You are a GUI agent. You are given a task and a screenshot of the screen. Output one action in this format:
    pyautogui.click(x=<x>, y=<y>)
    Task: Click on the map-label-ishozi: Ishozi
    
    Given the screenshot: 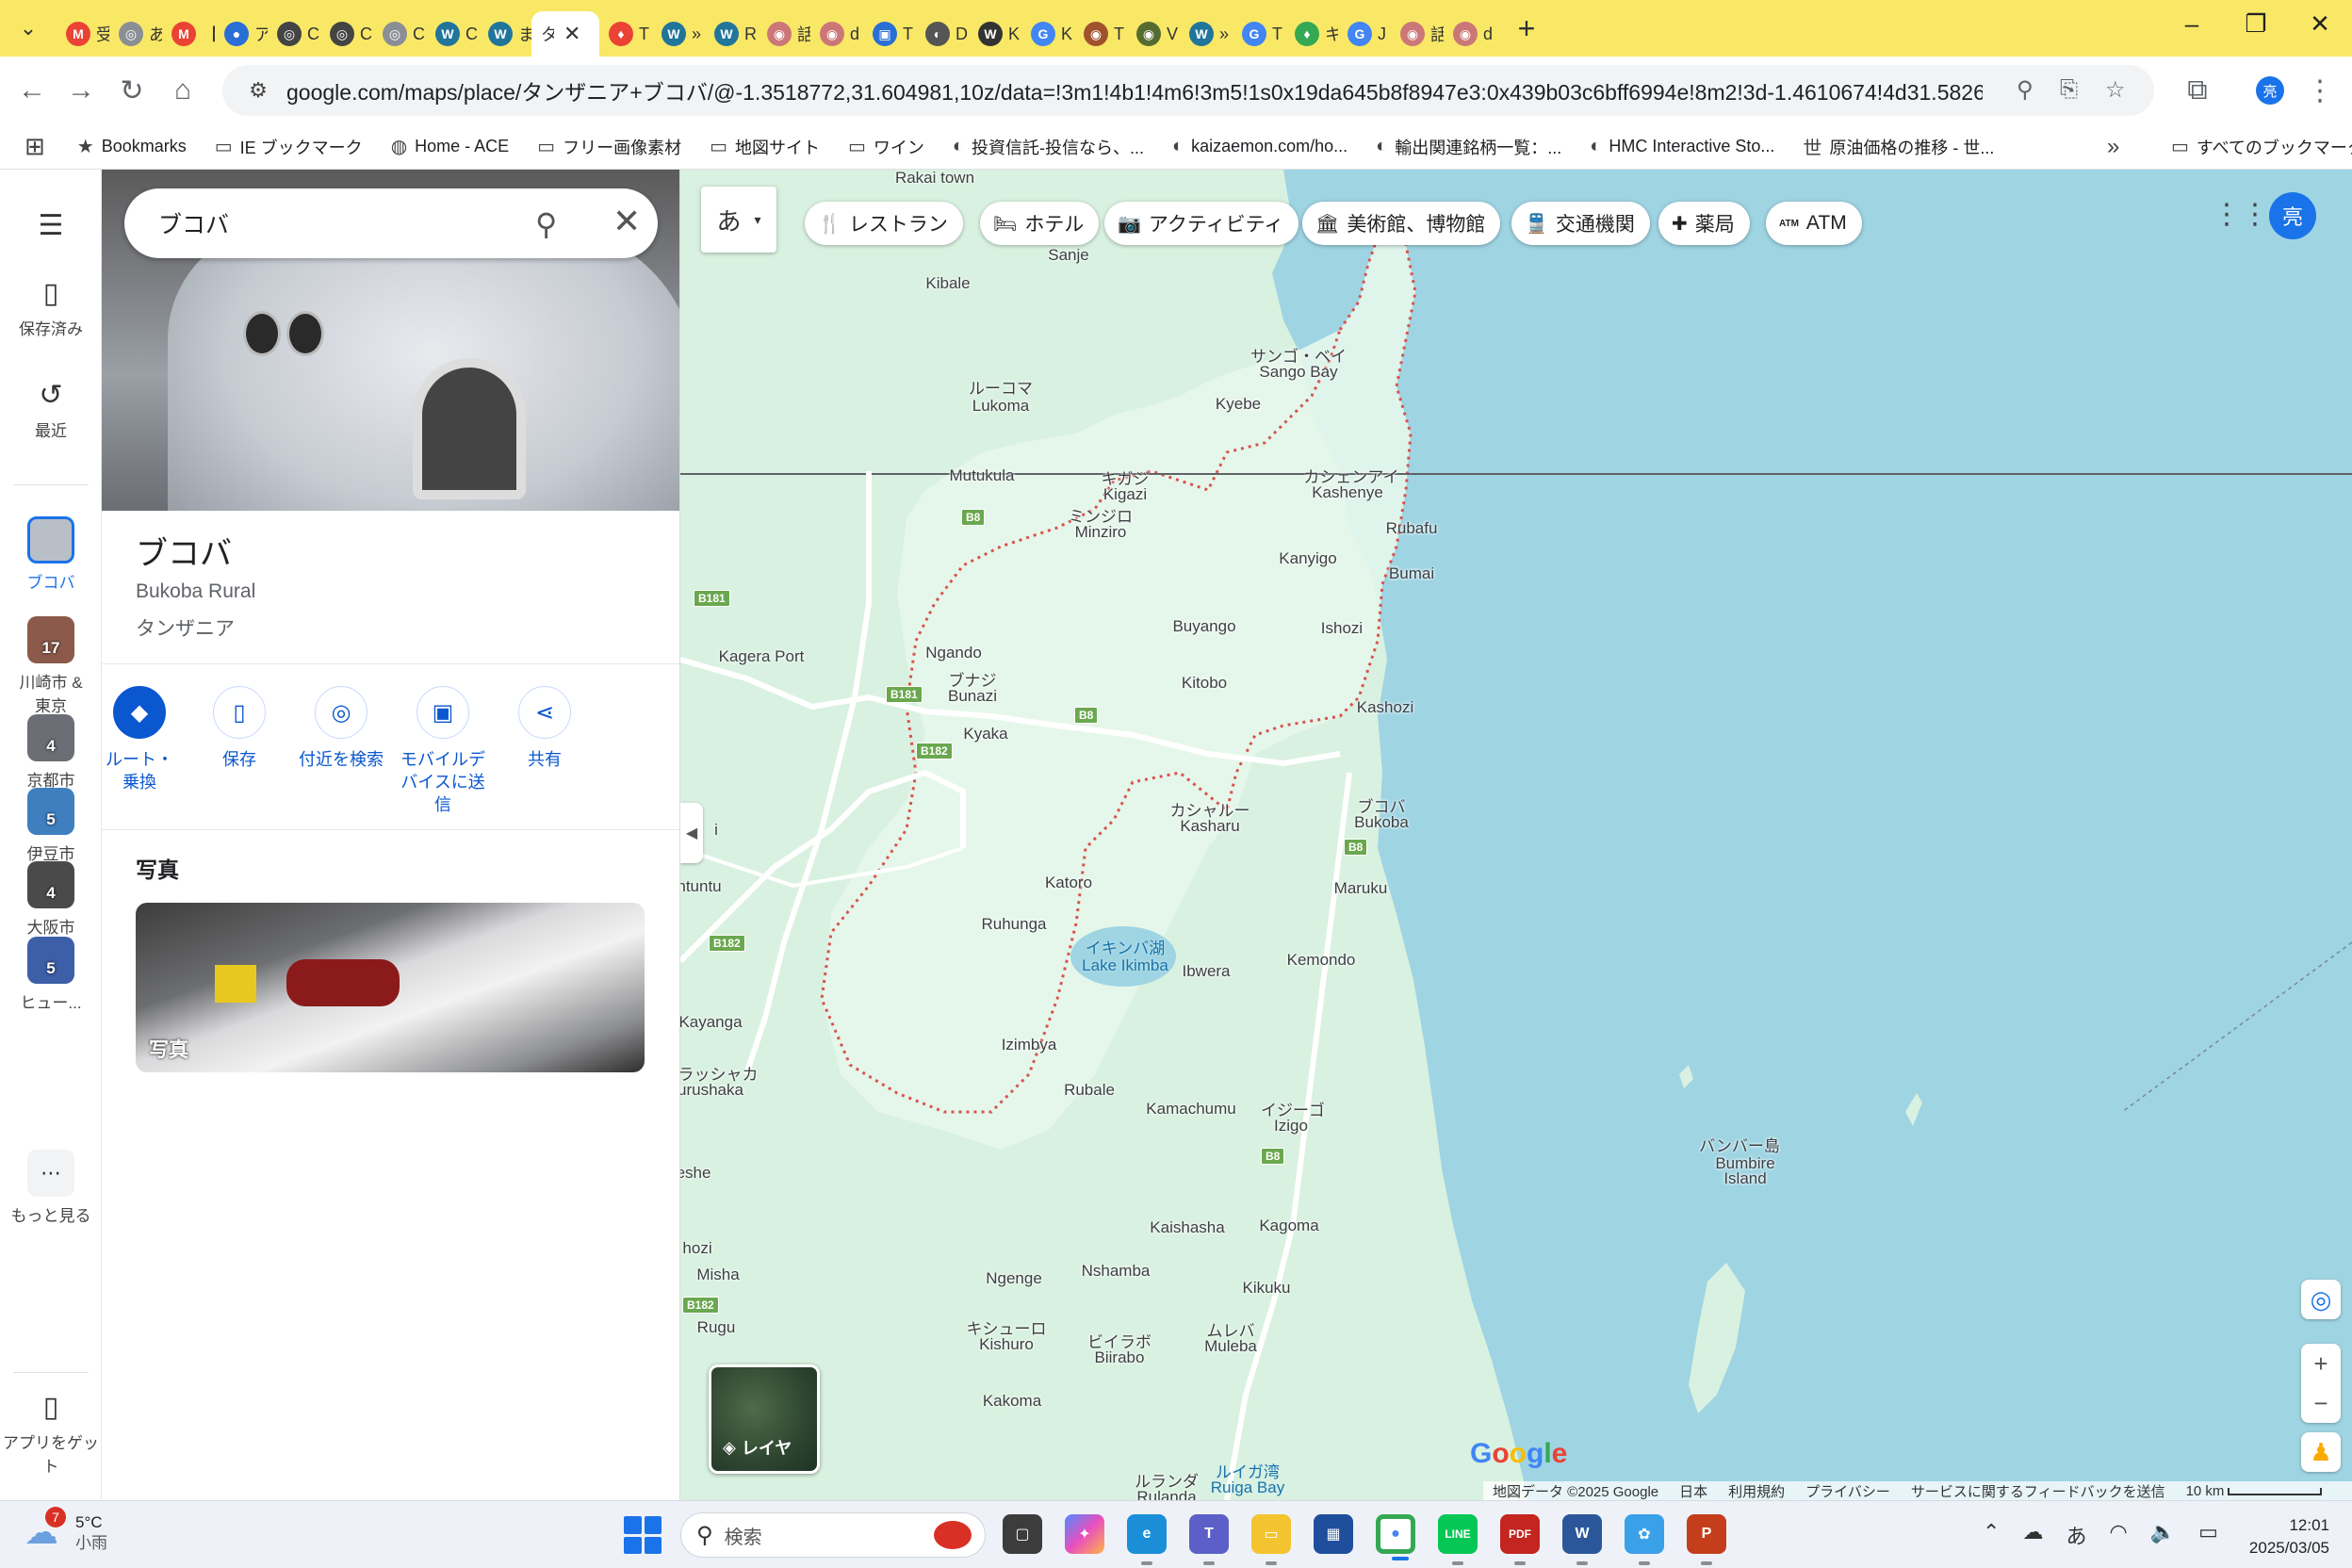 What is the action you would take?
    pyautogui.click(x=1342, y=628)
    